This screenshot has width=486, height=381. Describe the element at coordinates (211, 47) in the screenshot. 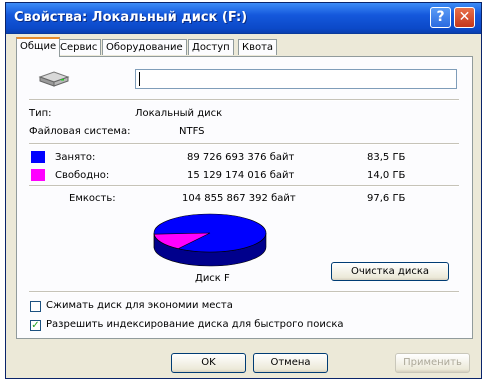

I see `tab-sharing: Доступ` at that location.